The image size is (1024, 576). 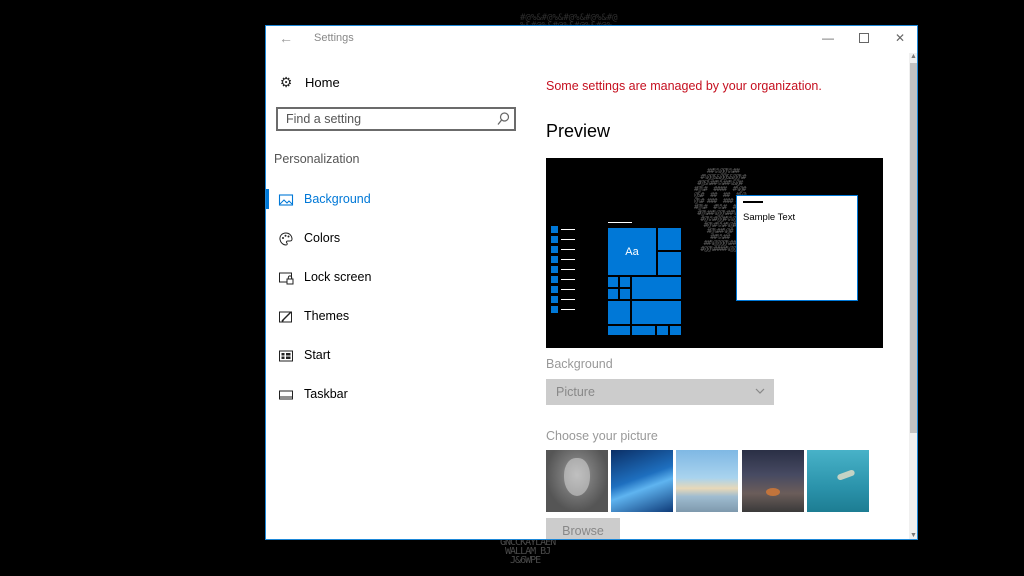 What do you see at coordinates (602, 436) in the screenshot?
I see `choose-picture-label: Choose your picture` at bounding box center [602, 436].